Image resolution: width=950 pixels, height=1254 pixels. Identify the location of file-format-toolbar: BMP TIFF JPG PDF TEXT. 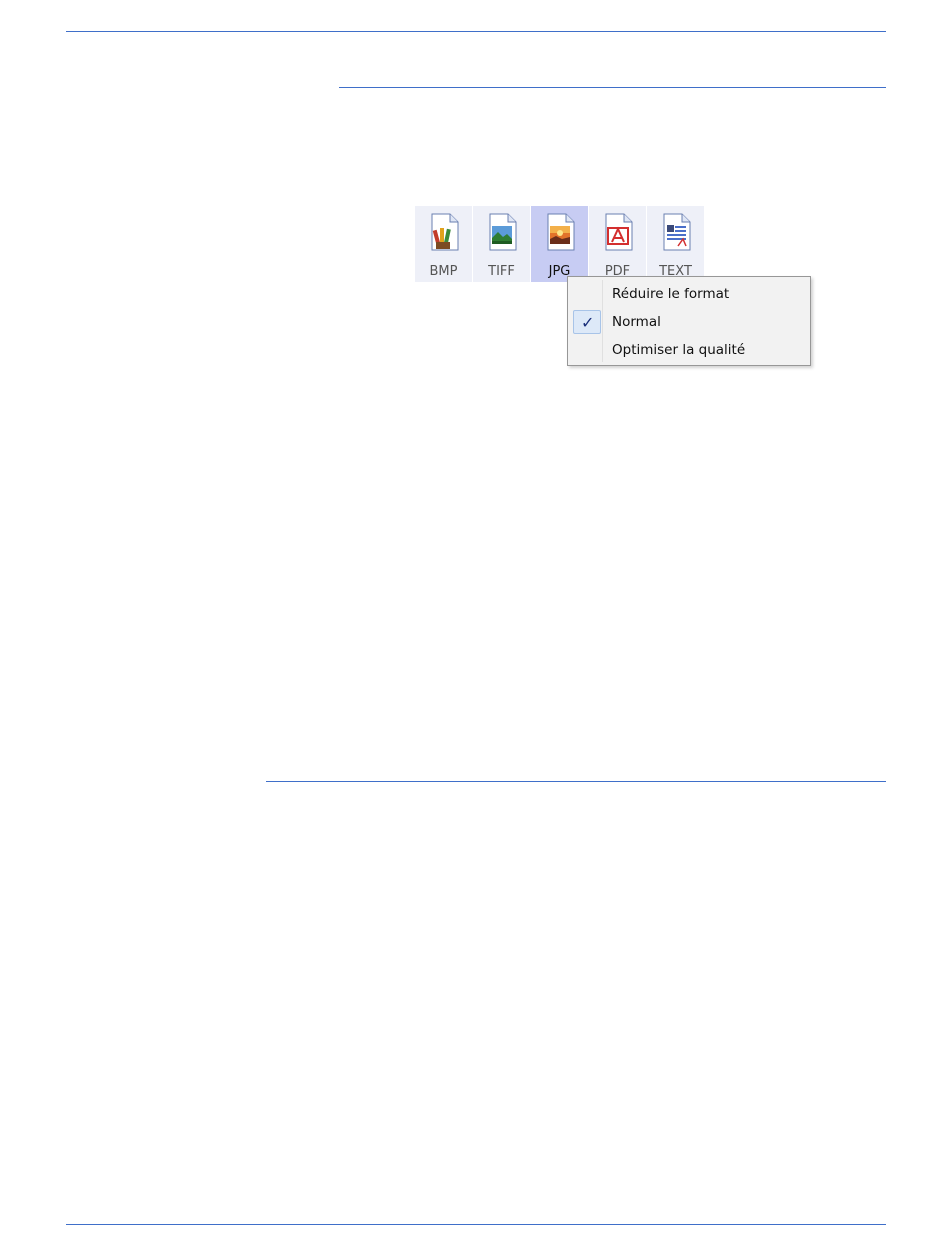
(560, 244).